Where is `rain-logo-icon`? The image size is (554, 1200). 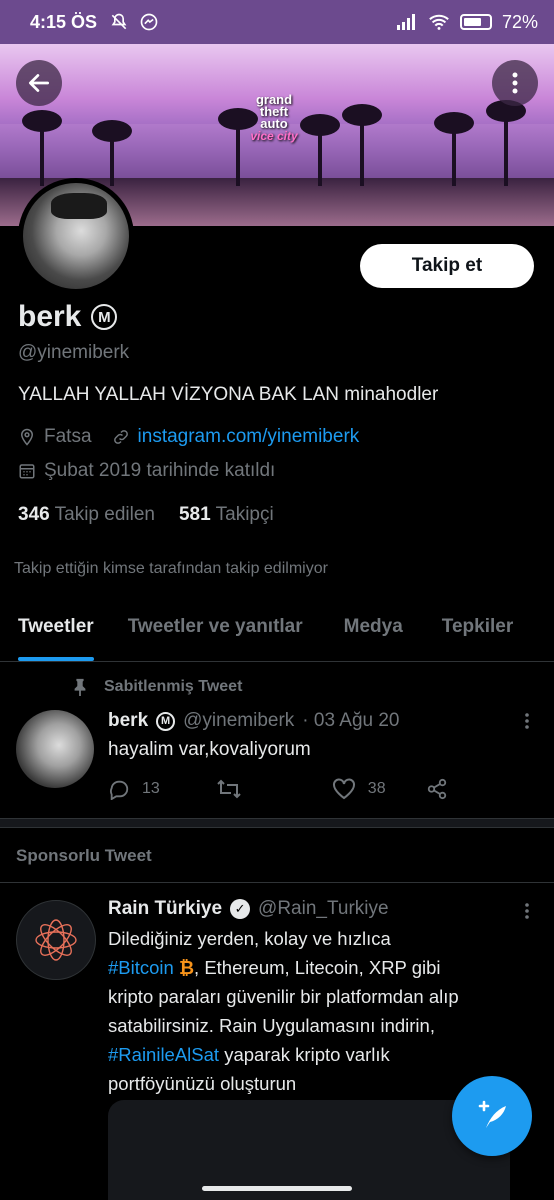 rain-logo-icon is located at coordinates (56, 940).